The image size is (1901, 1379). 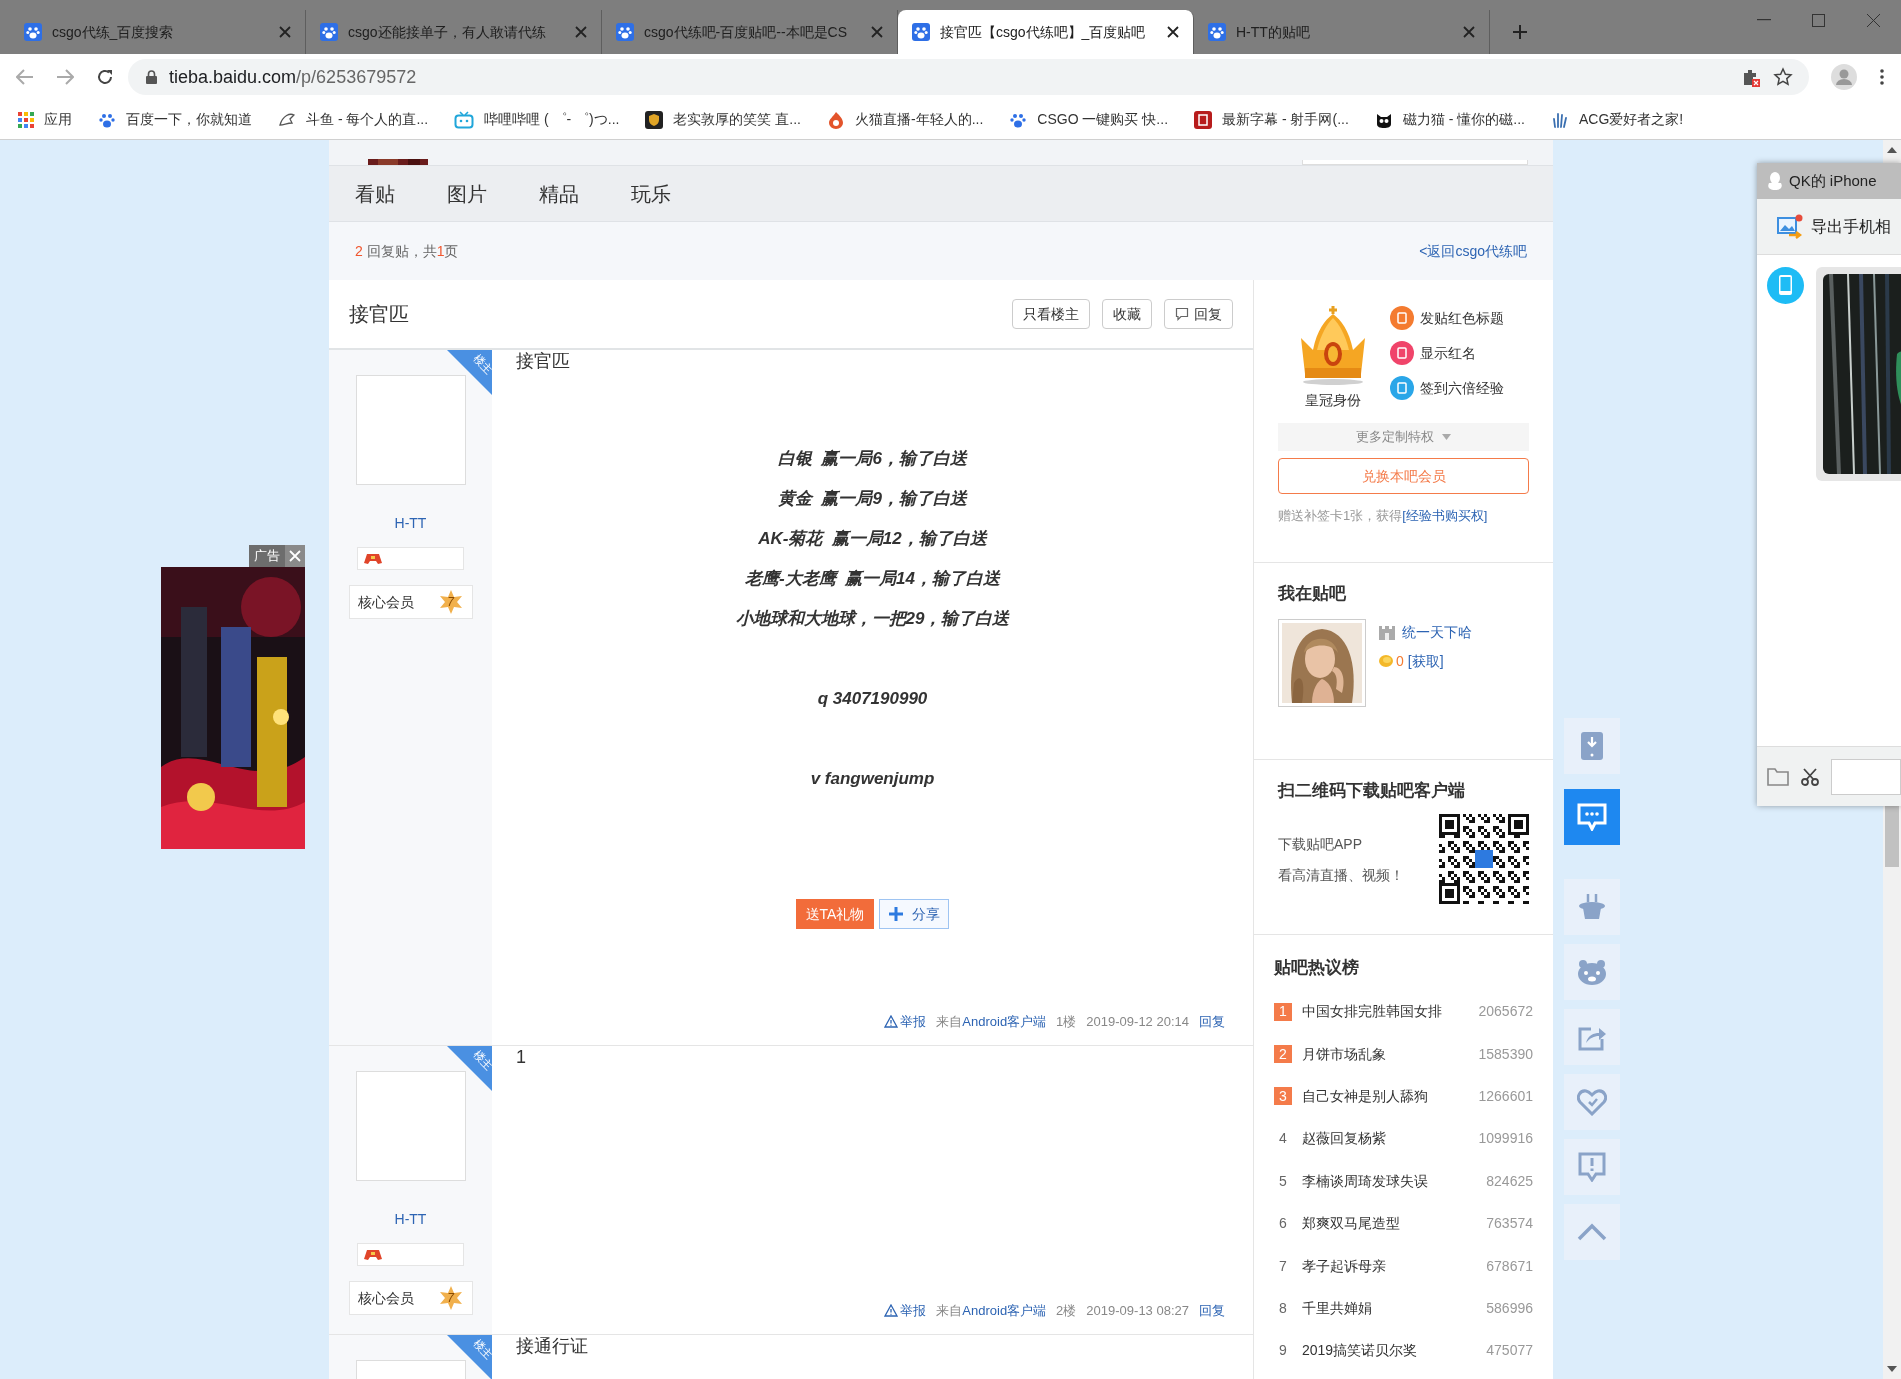 What do you see at coordinates (968, 77) in the screenshot?
I see `address-bar: tieba.baidu.com/p/6253679572` at bounding box center [968, 77].